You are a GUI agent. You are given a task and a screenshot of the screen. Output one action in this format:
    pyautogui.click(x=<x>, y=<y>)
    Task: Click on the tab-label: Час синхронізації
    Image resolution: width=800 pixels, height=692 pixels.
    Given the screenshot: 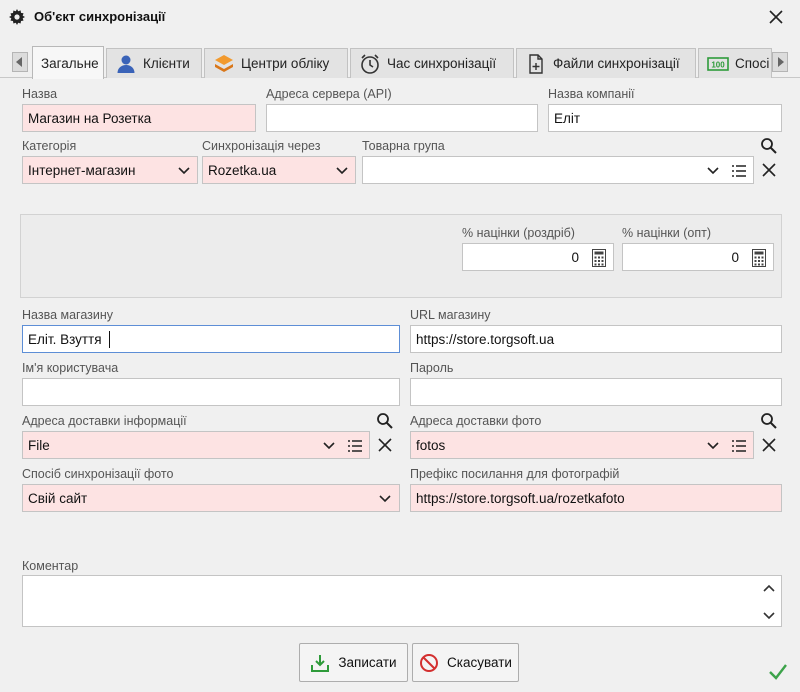 What is the action you would take?
    pyautogui.click(x=442, y=63)
    